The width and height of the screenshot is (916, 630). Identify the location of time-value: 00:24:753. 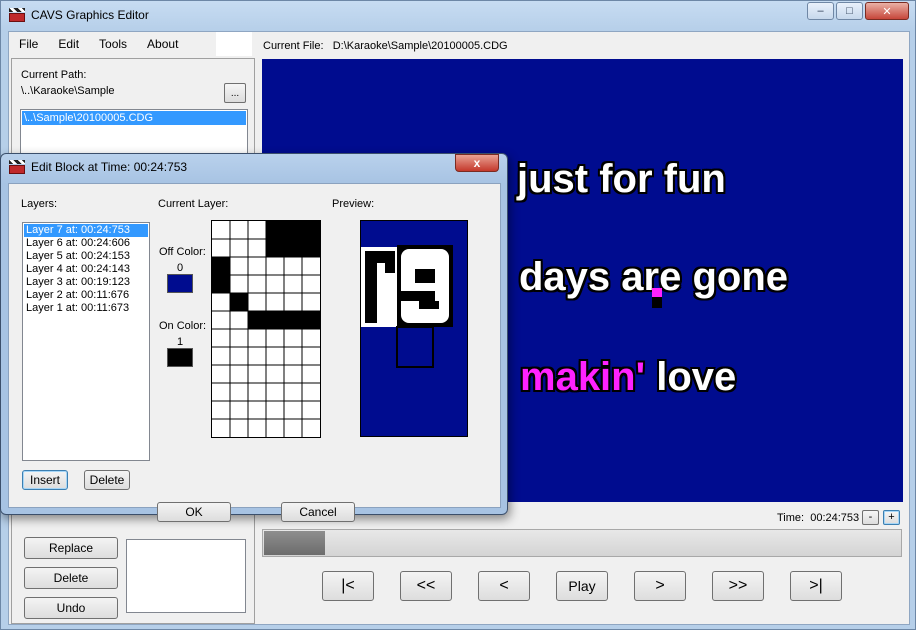
(835, 518).